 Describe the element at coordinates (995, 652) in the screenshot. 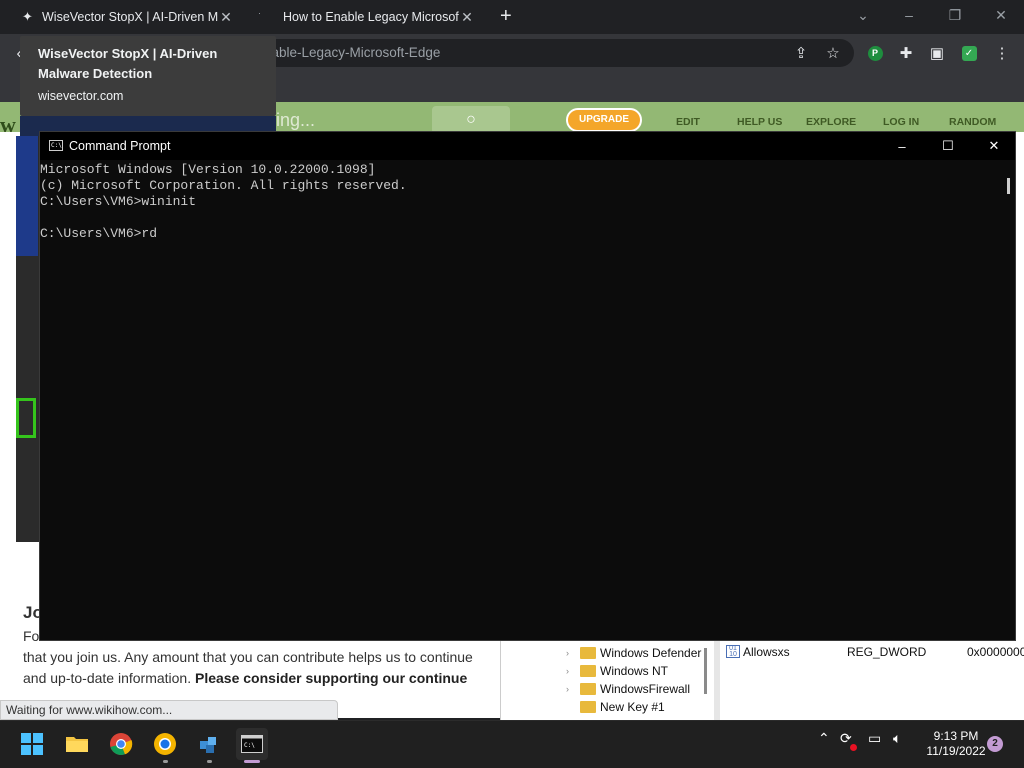

I see `value-data: 0x0000000` at that location.